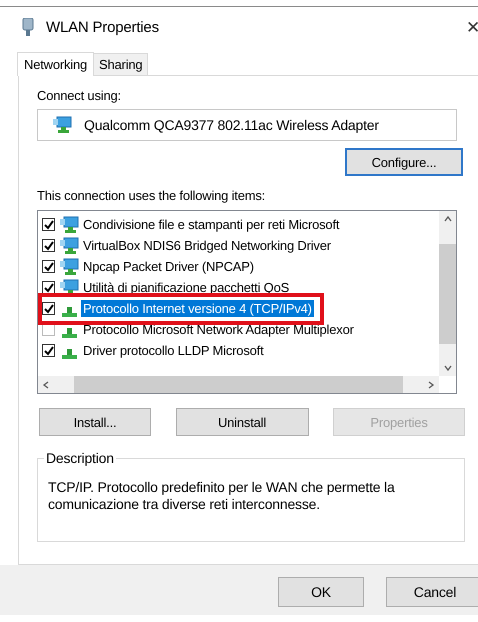  I want to click on tab: Networking, so click(55, 64).